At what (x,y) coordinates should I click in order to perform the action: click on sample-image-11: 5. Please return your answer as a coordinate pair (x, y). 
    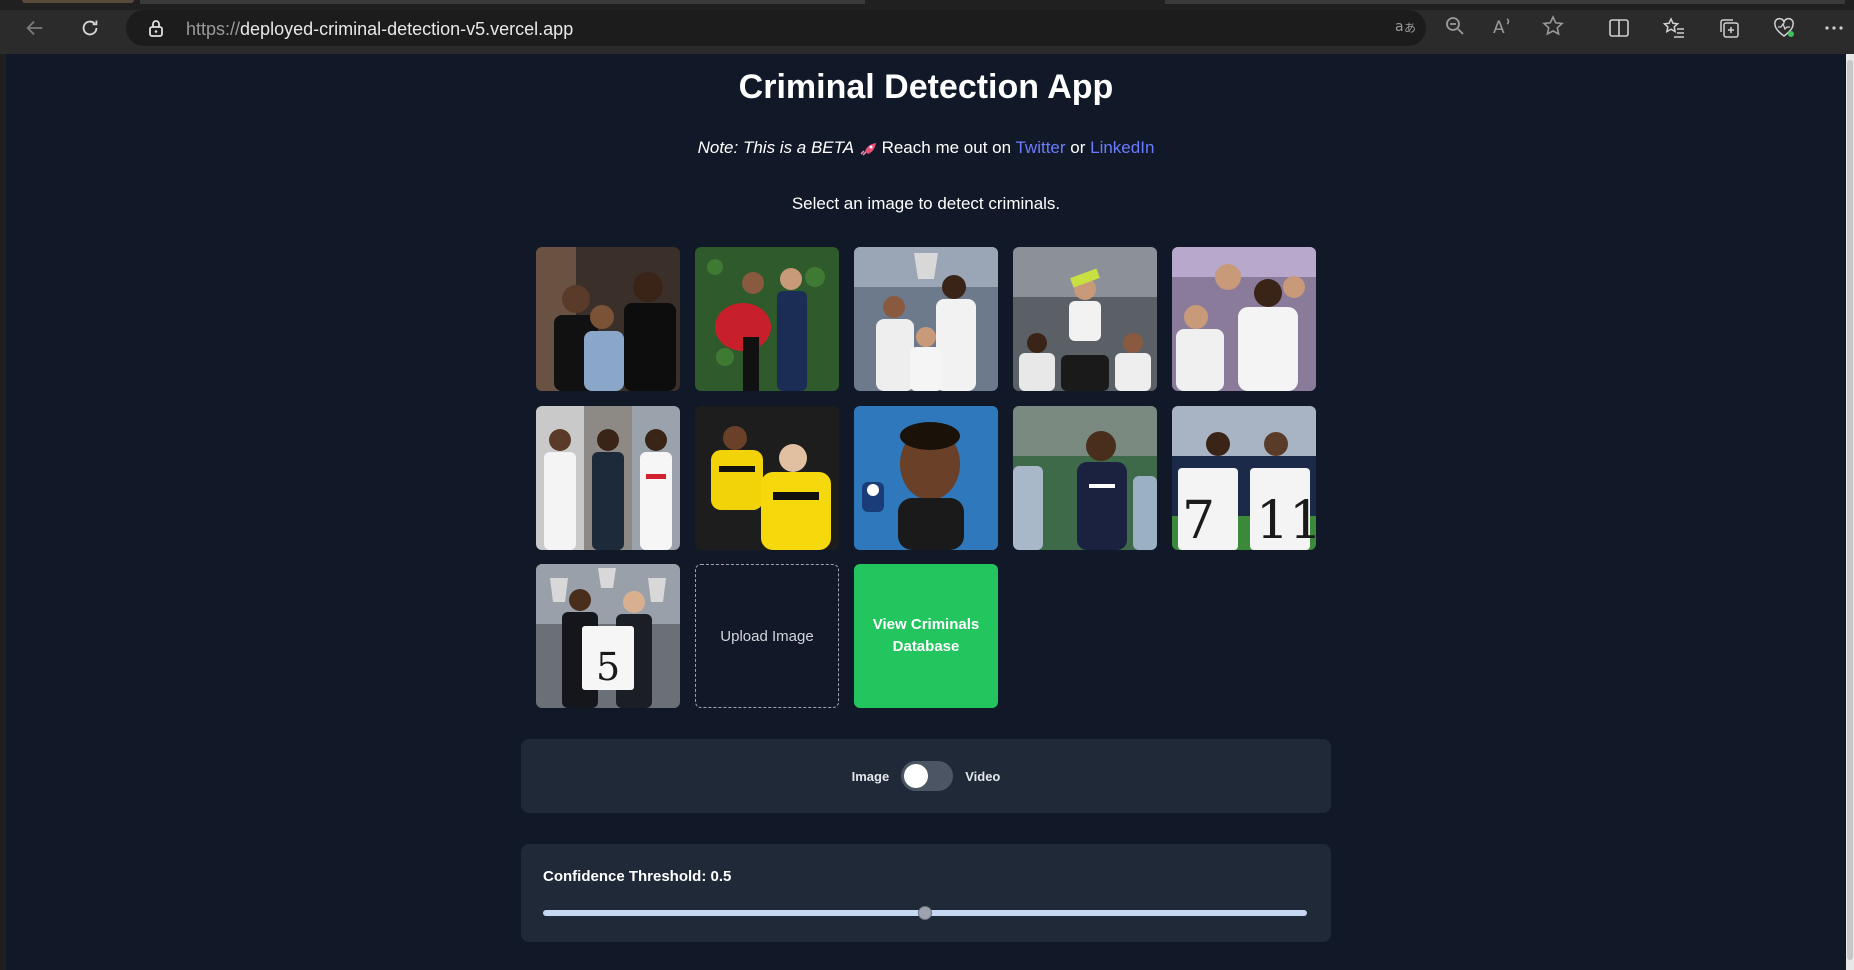
    Looking at the image, I should click on (608, 636).